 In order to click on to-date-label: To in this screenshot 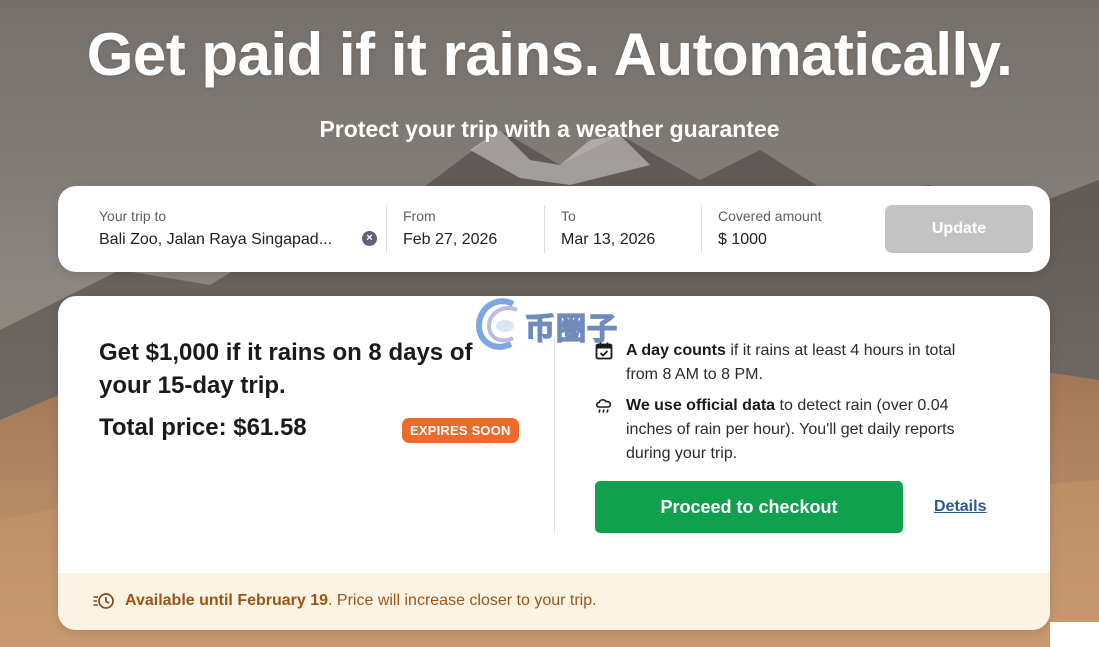, I will do `click(568, 216)`.